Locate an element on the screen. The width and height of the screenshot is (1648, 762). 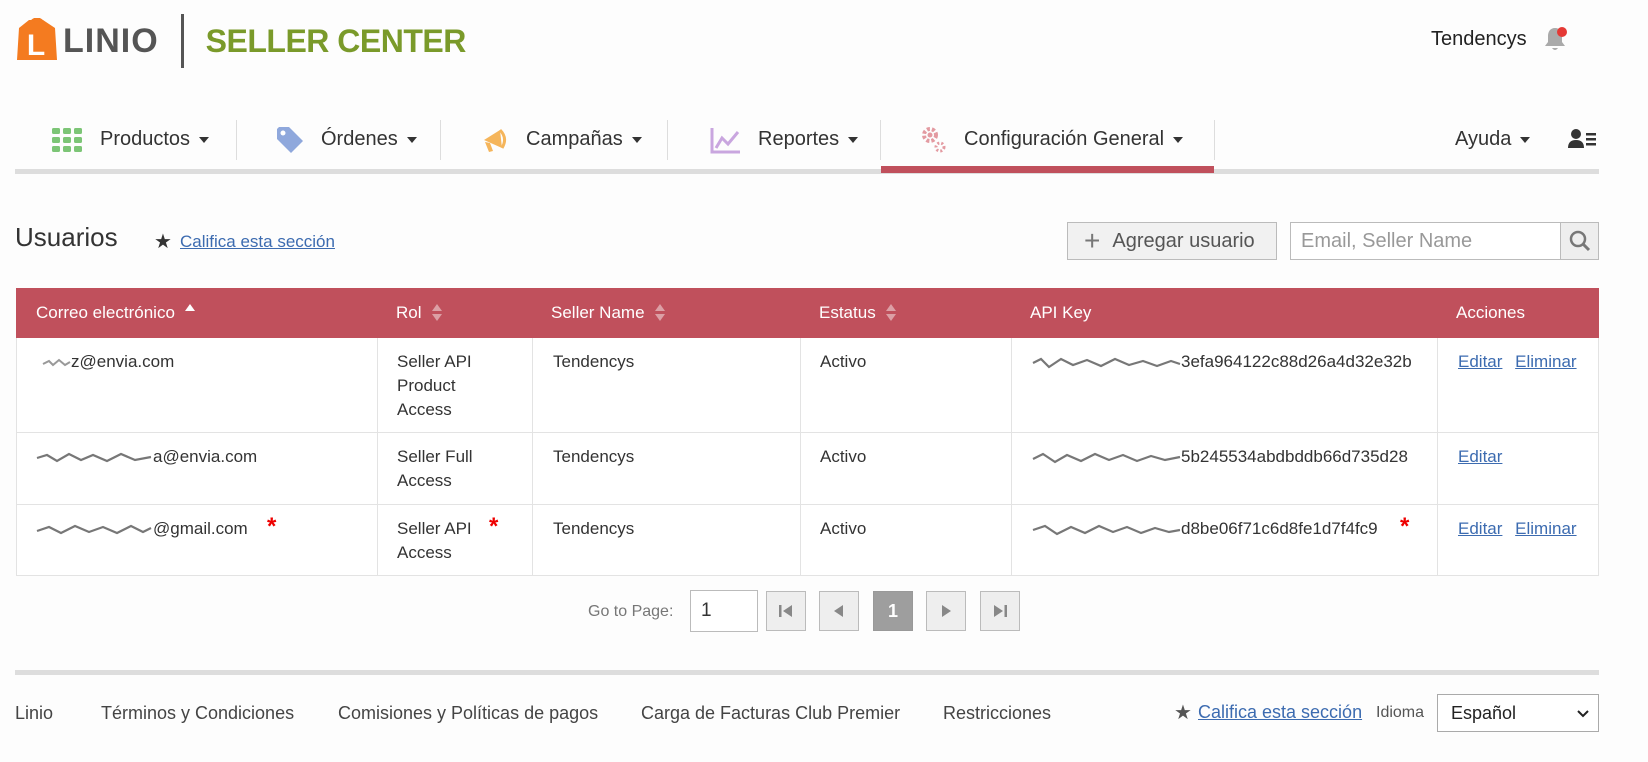
nav-campanas: Campañas is located at coordinates (561, 139).